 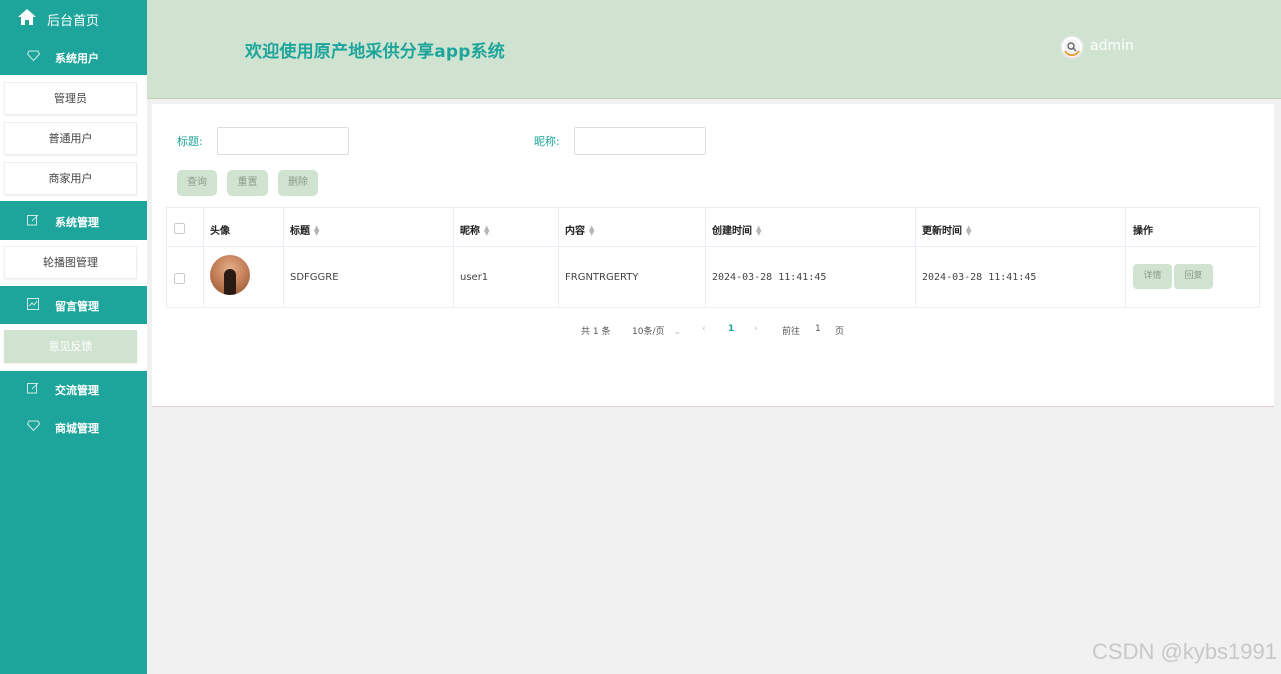 I want to click on username: admin, so click(x=1112, y=46).